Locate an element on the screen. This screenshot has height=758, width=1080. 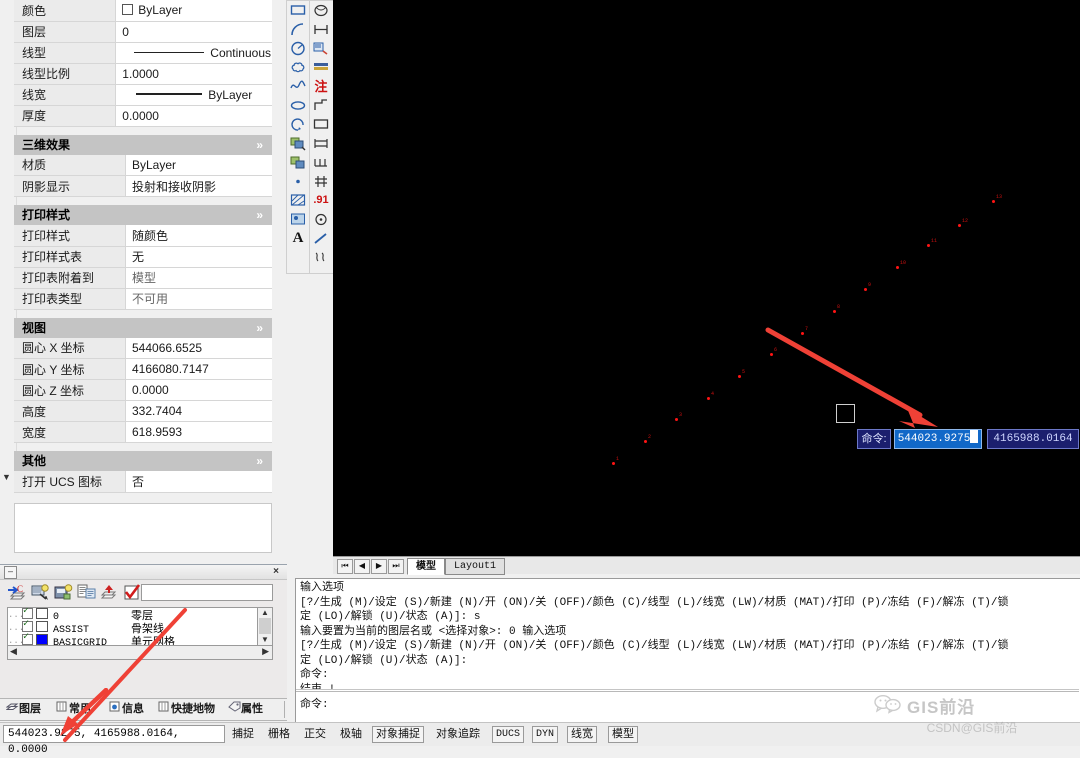
layer-row: ····0零层 is located at coordinates (133, 615).